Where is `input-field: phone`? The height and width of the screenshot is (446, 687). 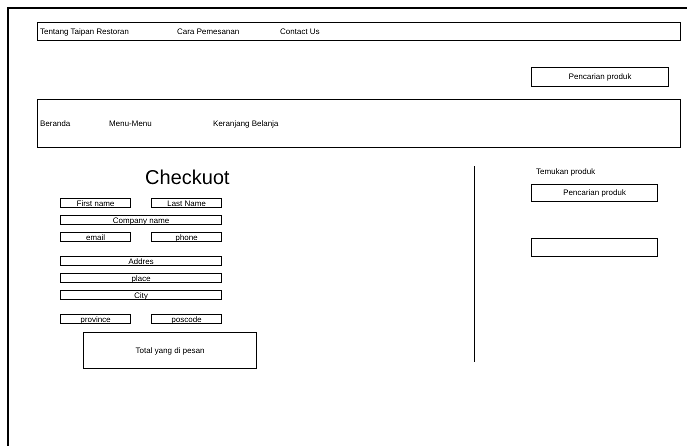 input-field: phone is located at coordinates (186, 237).